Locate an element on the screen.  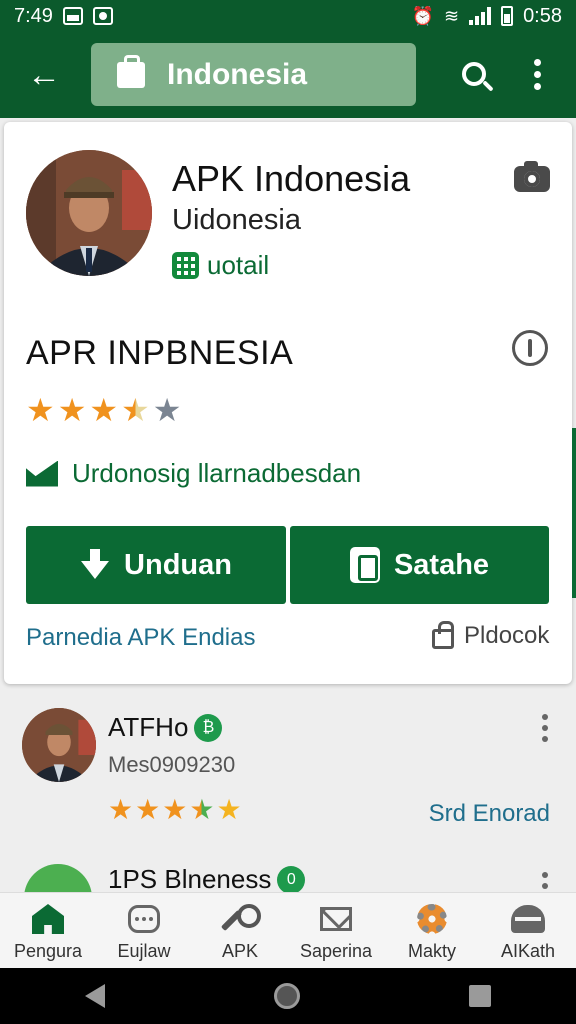
nav-label: Pengura is located at coordinates (48, 951).